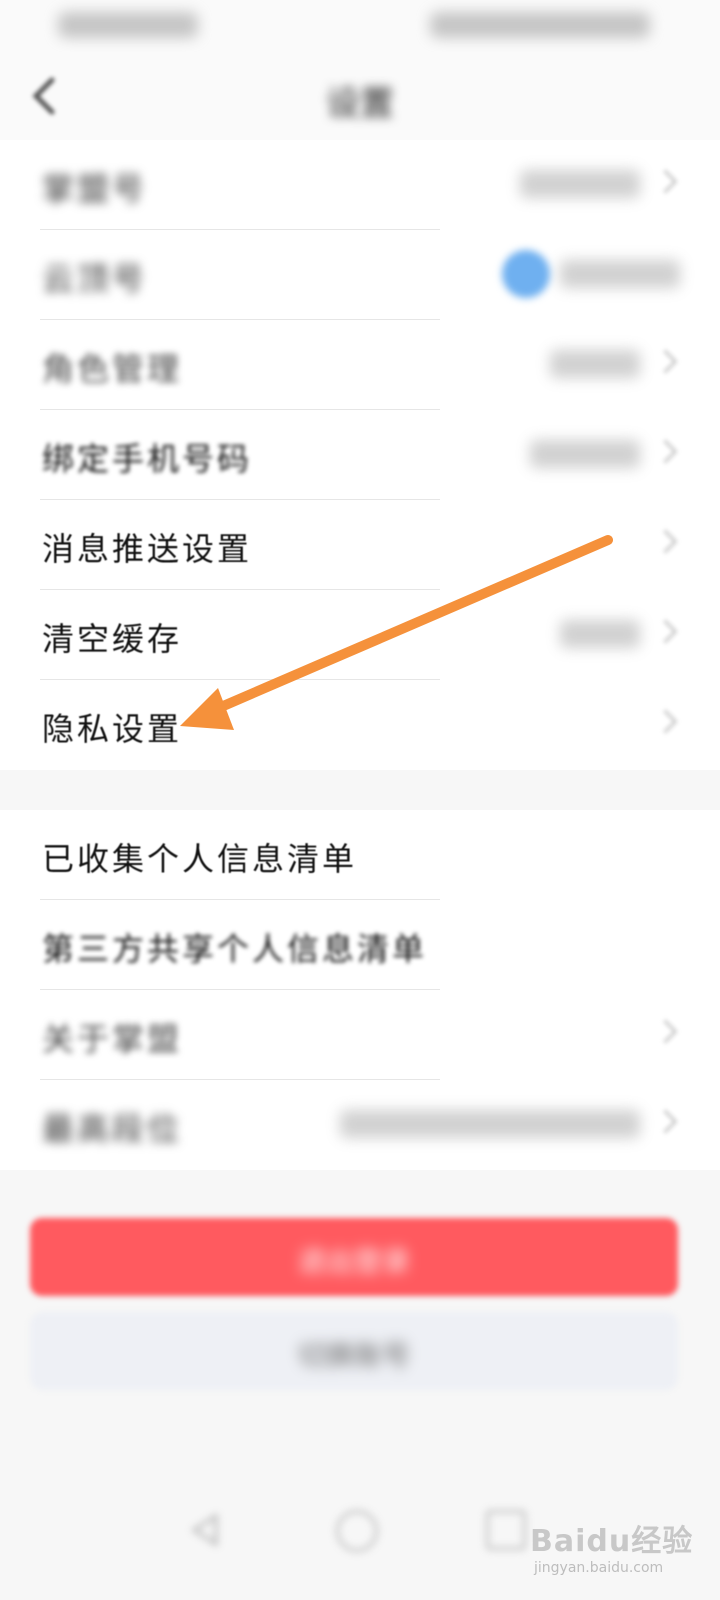 This screenshot has height=1600, width=720. I want to click on settings-row-about: 关于掌盟, so click(360, 1035).